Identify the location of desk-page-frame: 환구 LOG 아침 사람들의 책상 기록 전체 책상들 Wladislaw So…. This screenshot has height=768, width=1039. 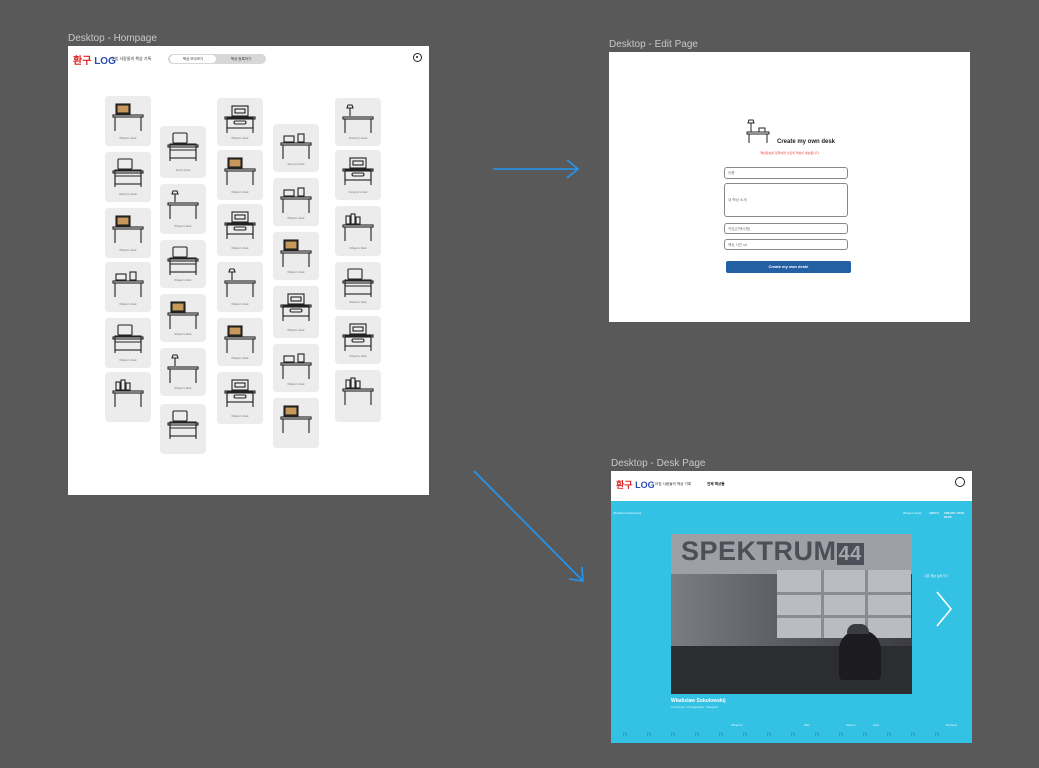
(791, 607).